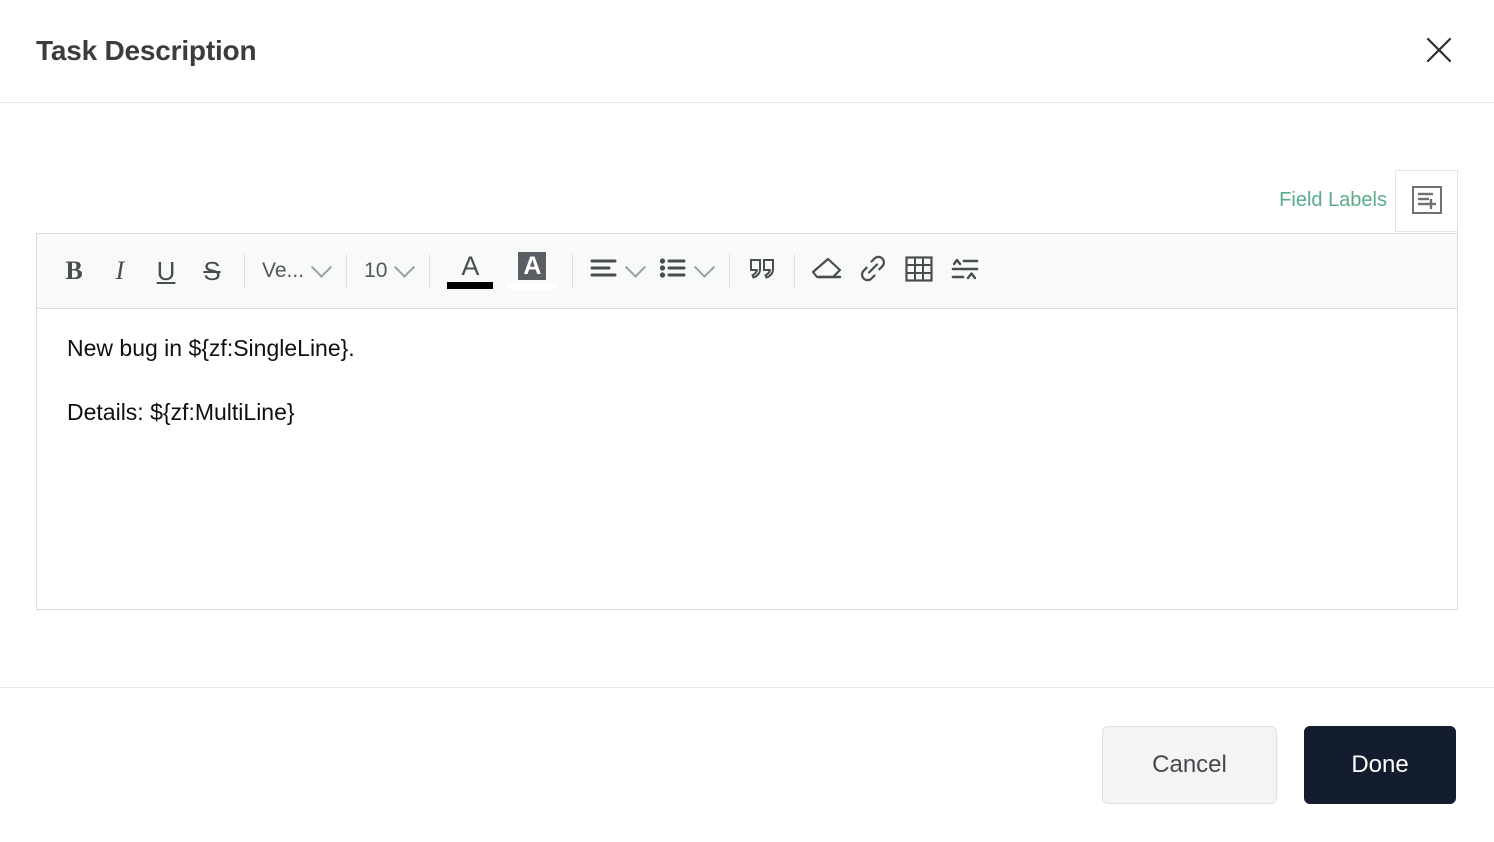 The width and height of the screenshot is (1494, 842). I want to click on background-color-button: A, so click(532, 271).